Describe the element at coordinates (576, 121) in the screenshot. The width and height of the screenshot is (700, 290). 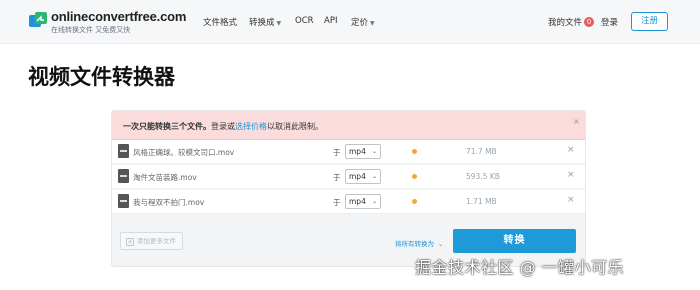
I see `alert-close-icon: ×` at that location.